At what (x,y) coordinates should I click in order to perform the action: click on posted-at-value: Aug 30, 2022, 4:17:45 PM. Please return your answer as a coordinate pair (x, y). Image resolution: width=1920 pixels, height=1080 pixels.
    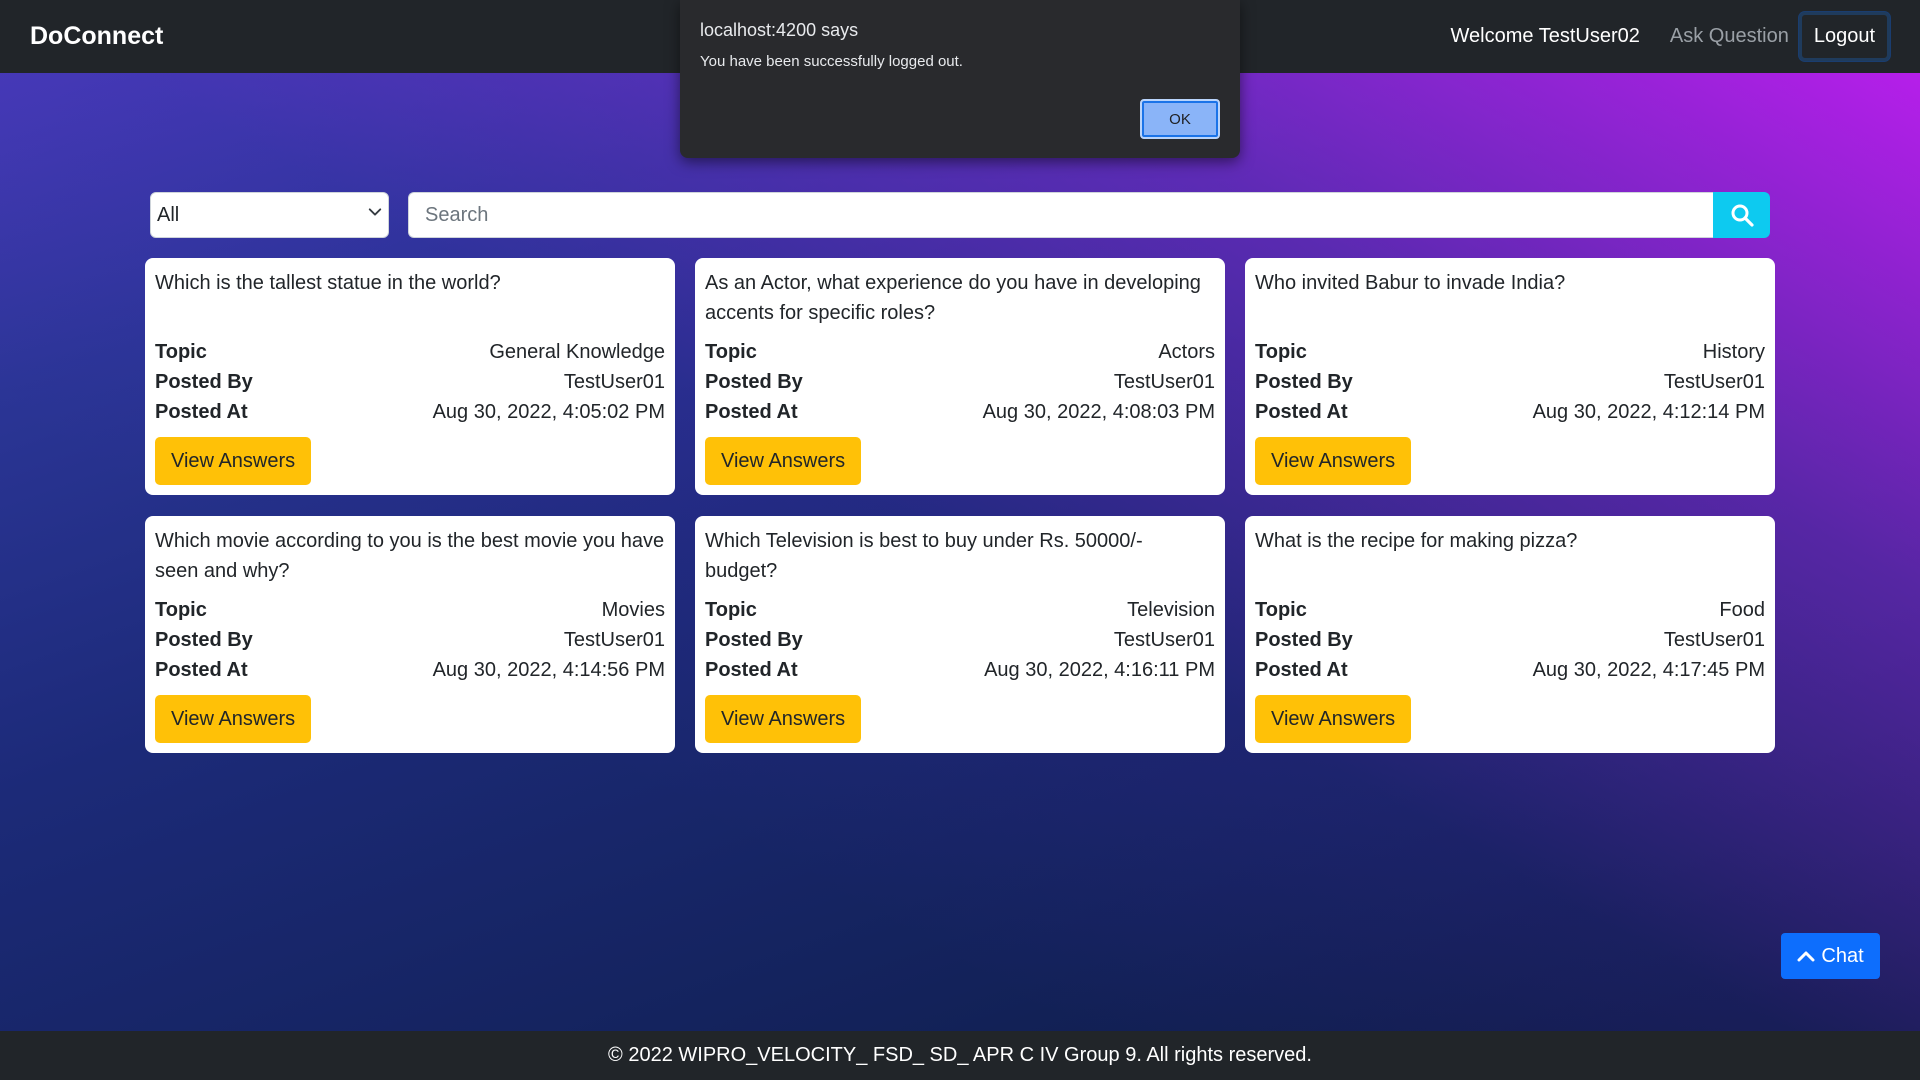
    Looking at the image, I should click on (1648, 670).